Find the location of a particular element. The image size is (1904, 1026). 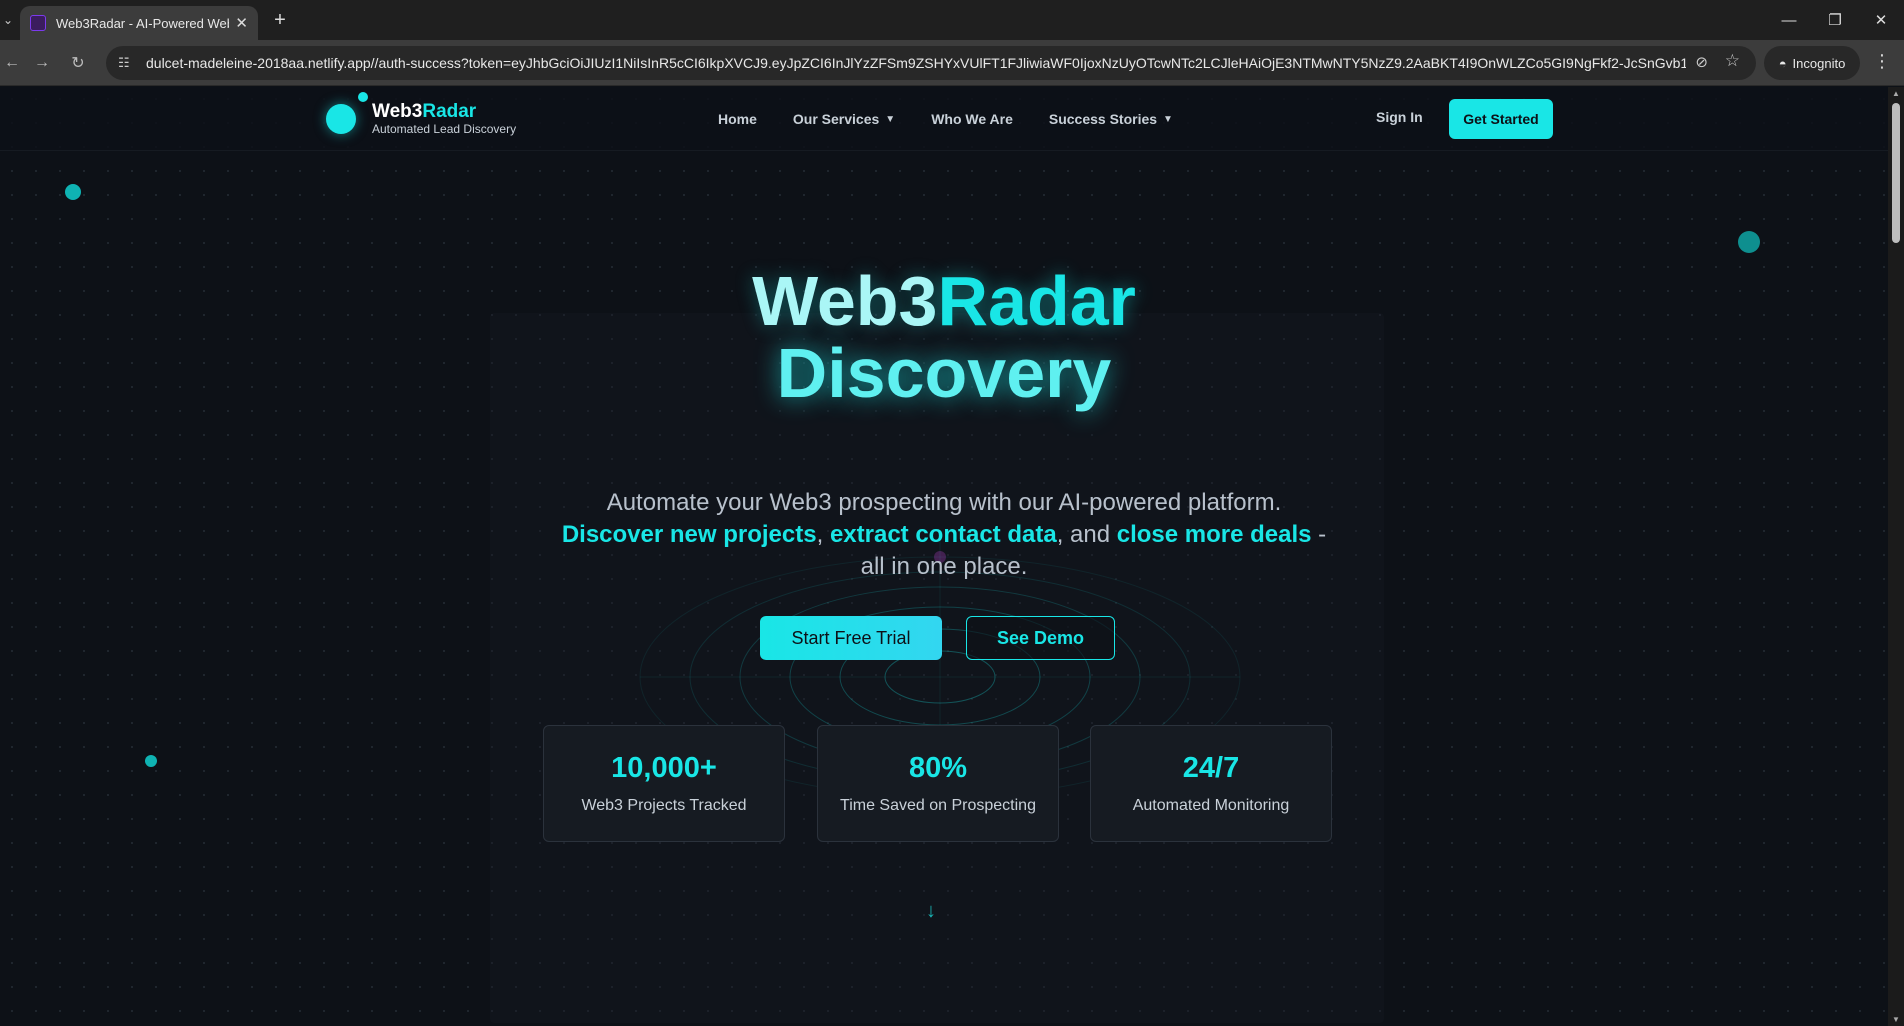

tab-search-icon: ⌄ is located at coordinates (8, 20).